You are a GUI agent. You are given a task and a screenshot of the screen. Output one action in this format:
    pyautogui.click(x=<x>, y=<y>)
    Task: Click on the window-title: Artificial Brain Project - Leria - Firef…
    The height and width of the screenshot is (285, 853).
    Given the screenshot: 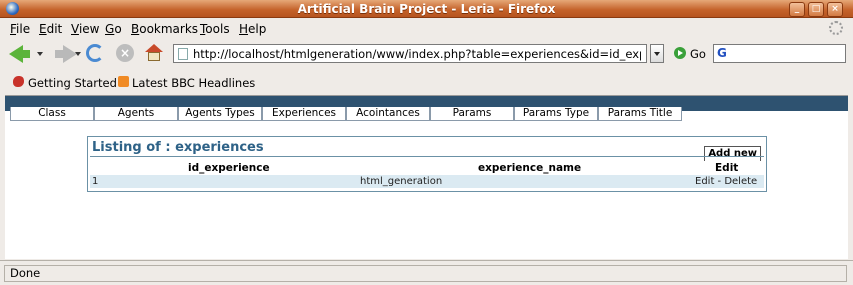 What is the action you would take?
    pyautogui.click(x=426, y=9)
    